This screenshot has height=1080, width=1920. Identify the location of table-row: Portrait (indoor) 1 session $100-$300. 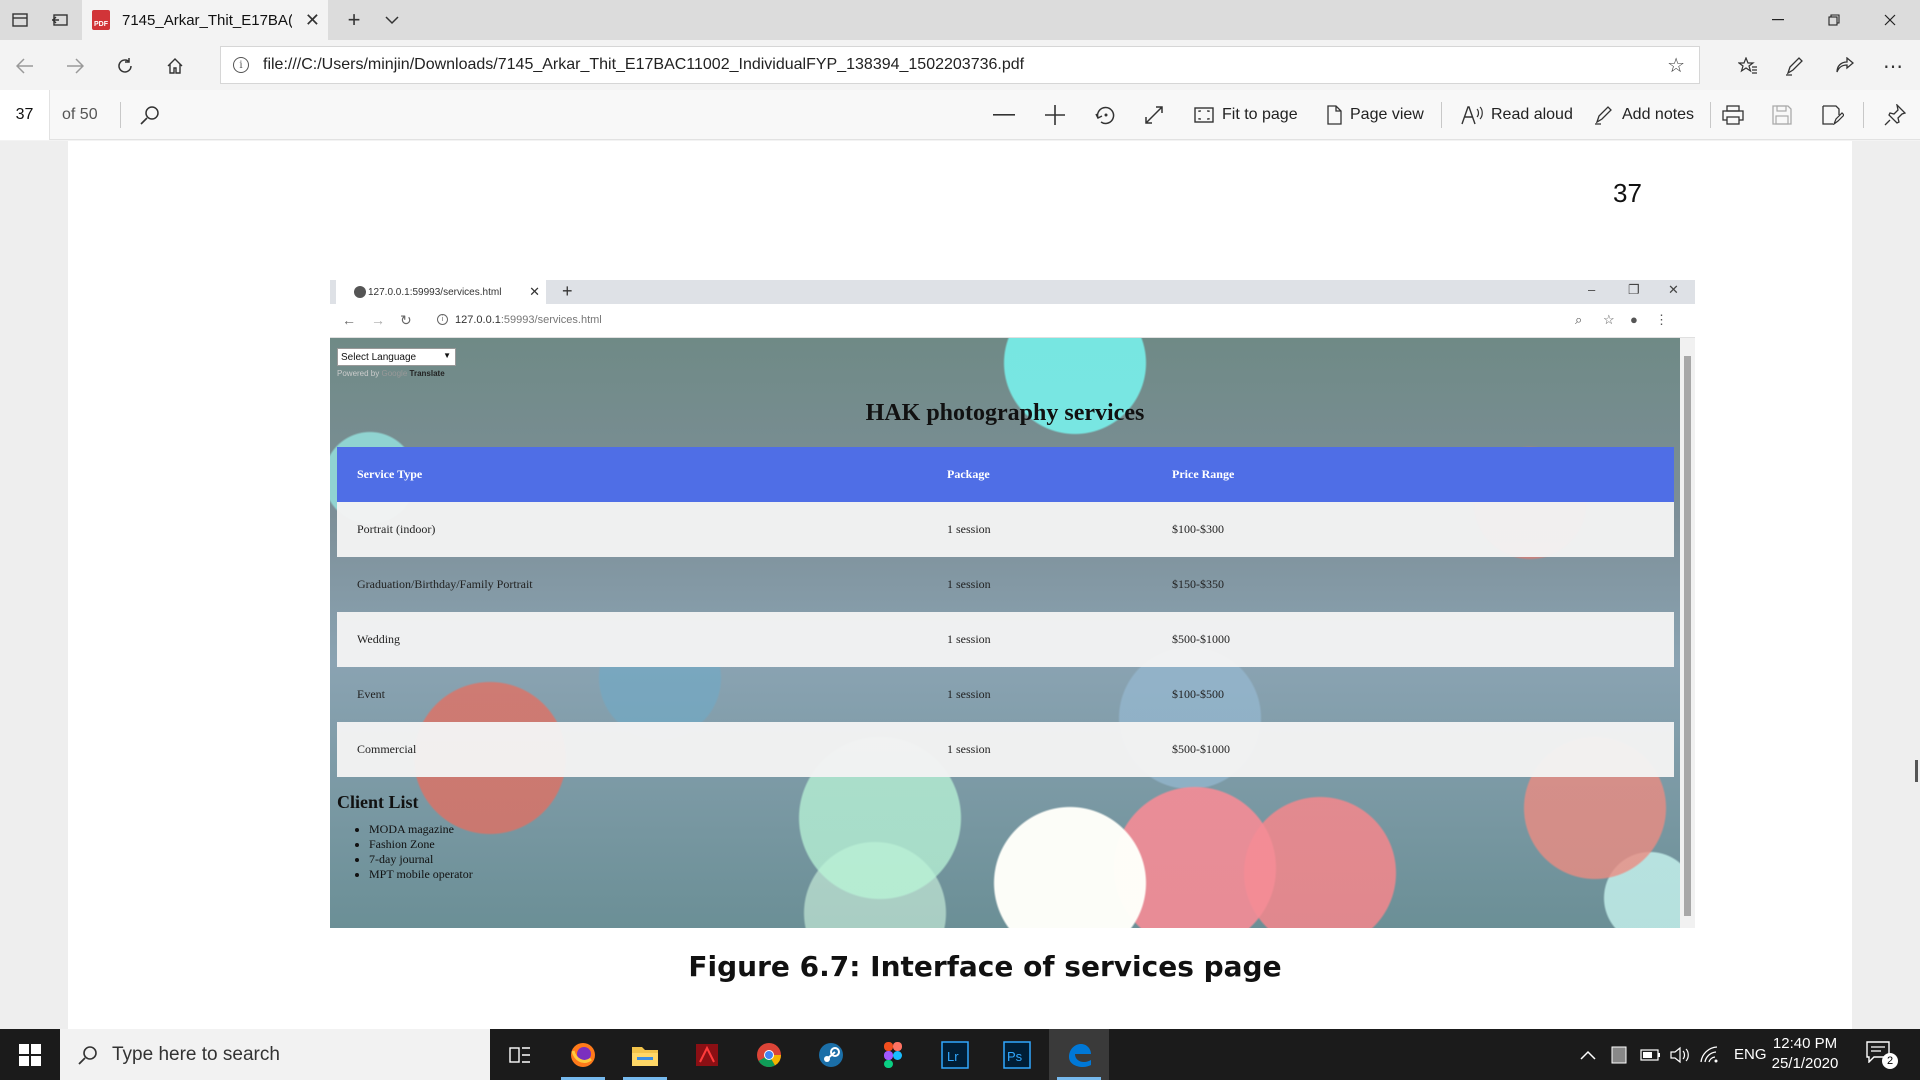
(1005, 529).